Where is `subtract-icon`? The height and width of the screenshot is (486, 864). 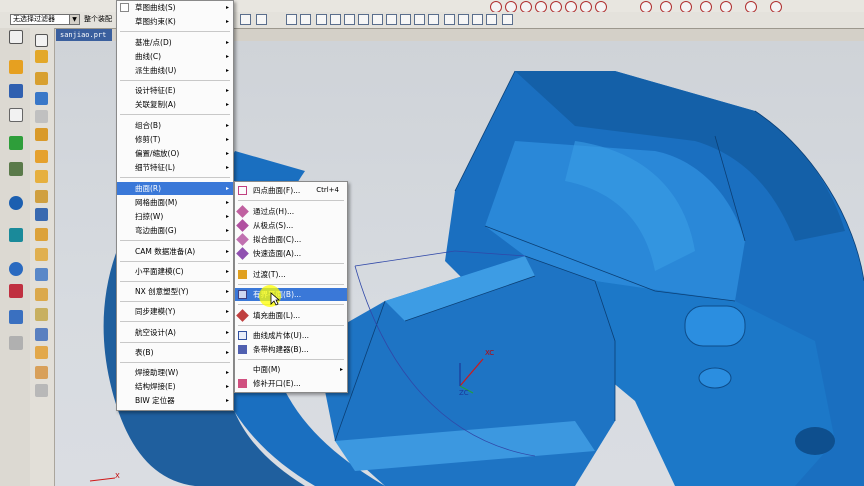
subtract-icon is located at coordinates (41, 390).